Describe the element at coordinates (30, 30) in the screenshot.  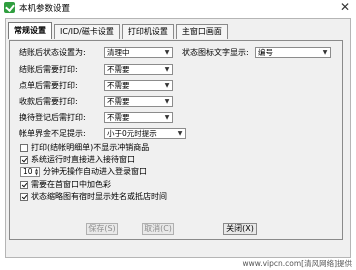
I see `tab-general: 常规设置` at that location.